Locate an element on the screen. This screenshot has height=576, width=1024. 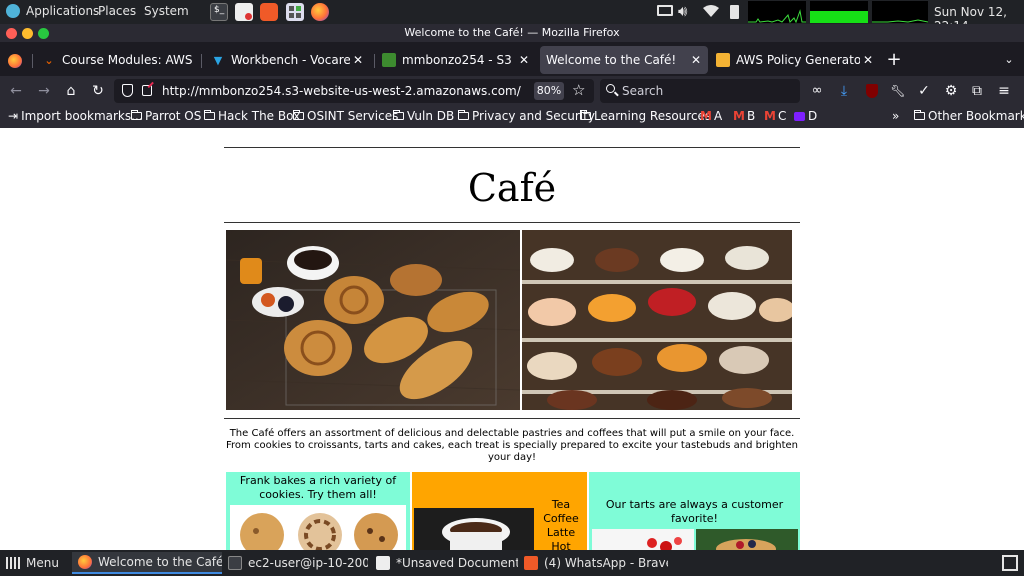
bookmark-label: B is located at coordinates (751, 116).